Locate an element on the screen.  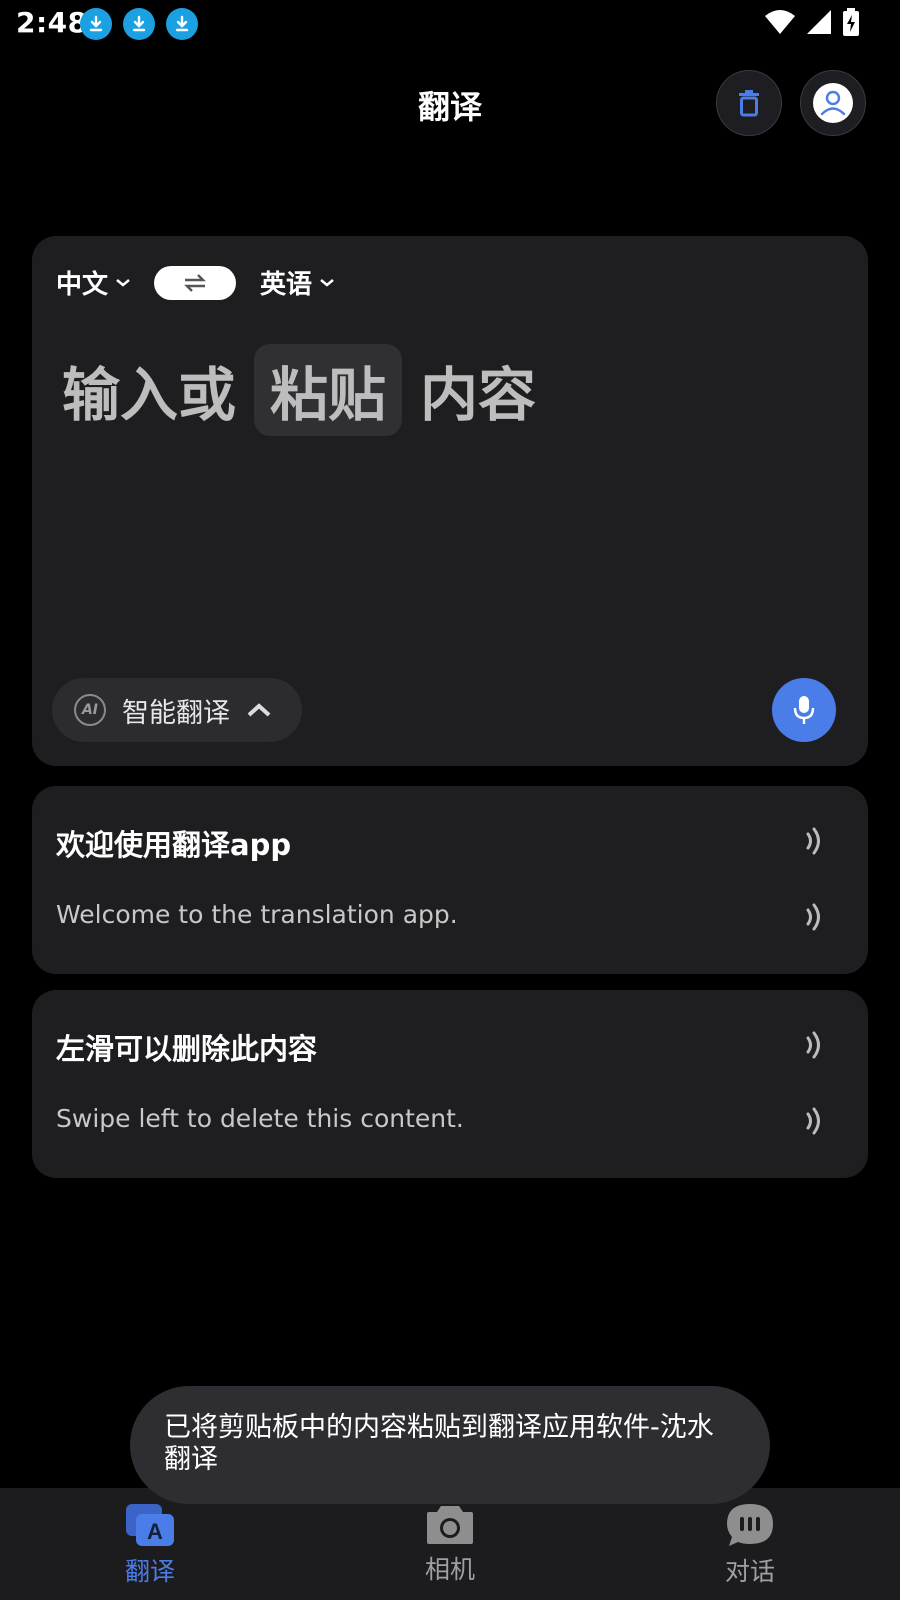
profile-icon is located at coordinates (833, 103).